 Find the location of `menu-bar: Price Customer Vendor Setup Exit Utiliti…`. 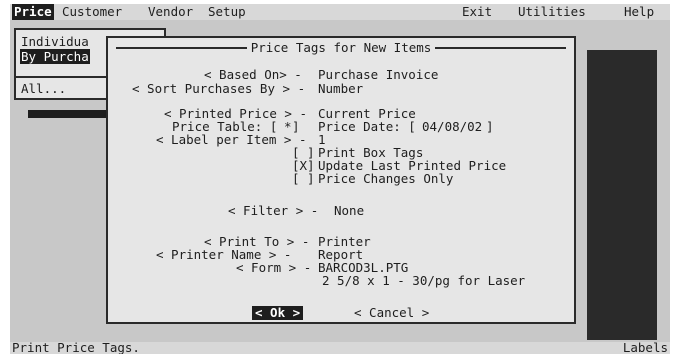

menu-bar: Price Customer Vendor Setup Exit Utiliti… is located at coordinates (340, 12).